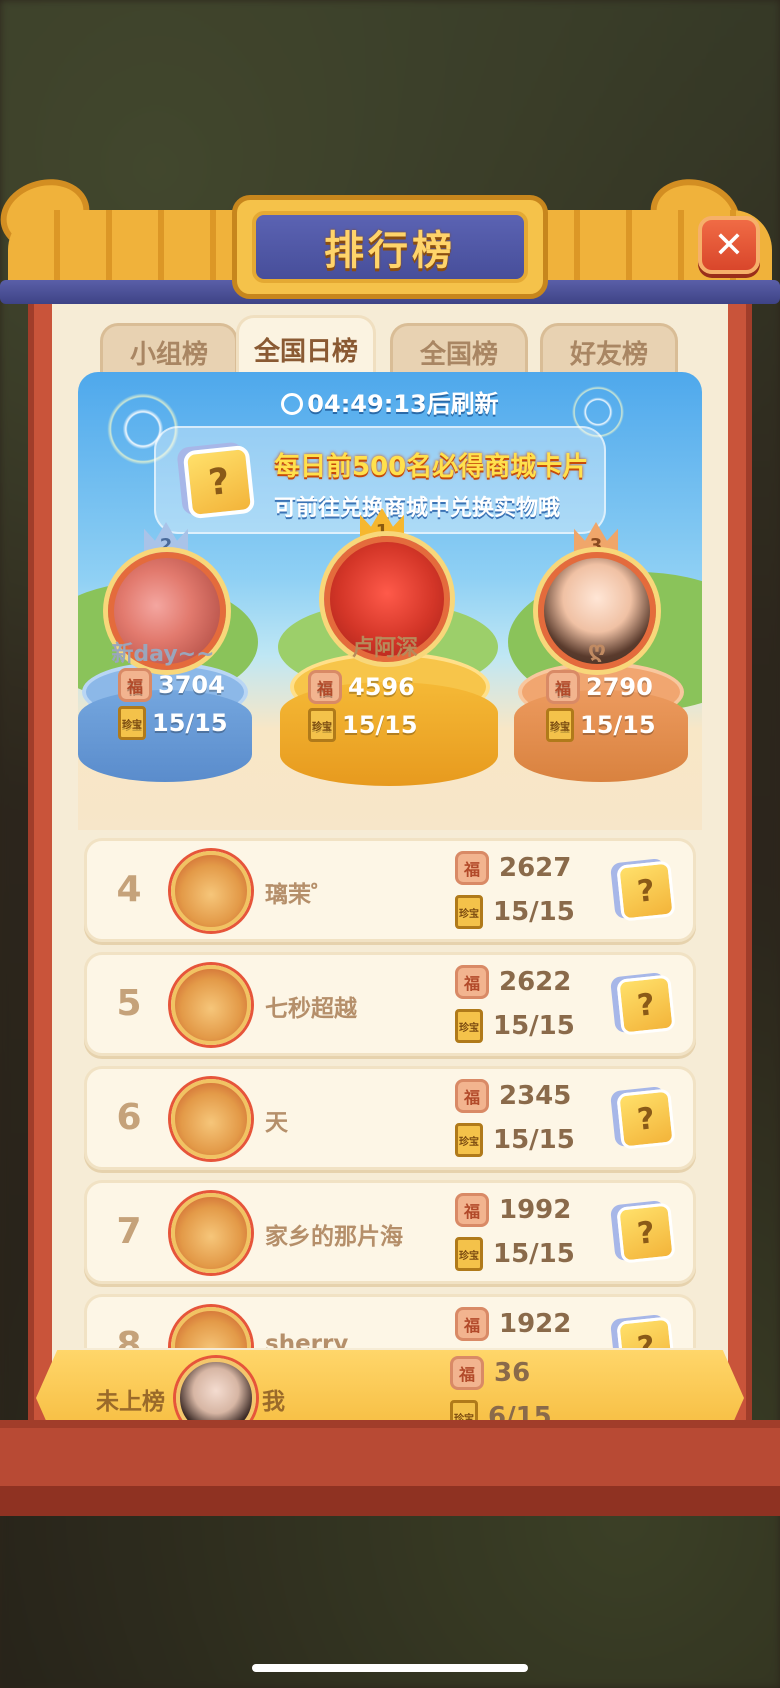 The image size is (780, 1688). I want to click on title-plaque: 排行榜, so click(390, 247).